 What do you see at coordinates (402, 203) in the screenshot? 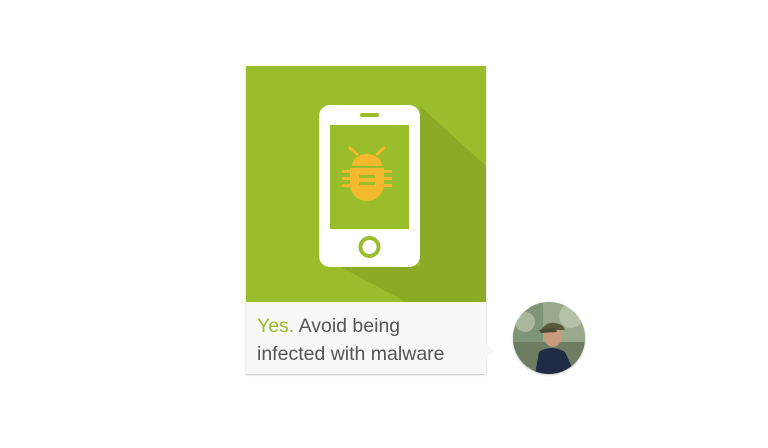
I see `phone-with-bug-icon` at bounding box center [402, 203].